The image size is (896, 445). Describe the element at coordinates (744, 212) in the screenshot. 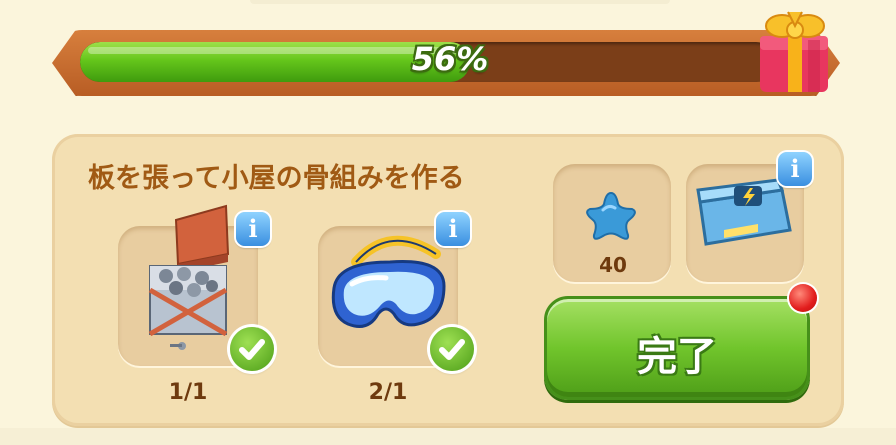

I see `energy-chest-icon` at that location.